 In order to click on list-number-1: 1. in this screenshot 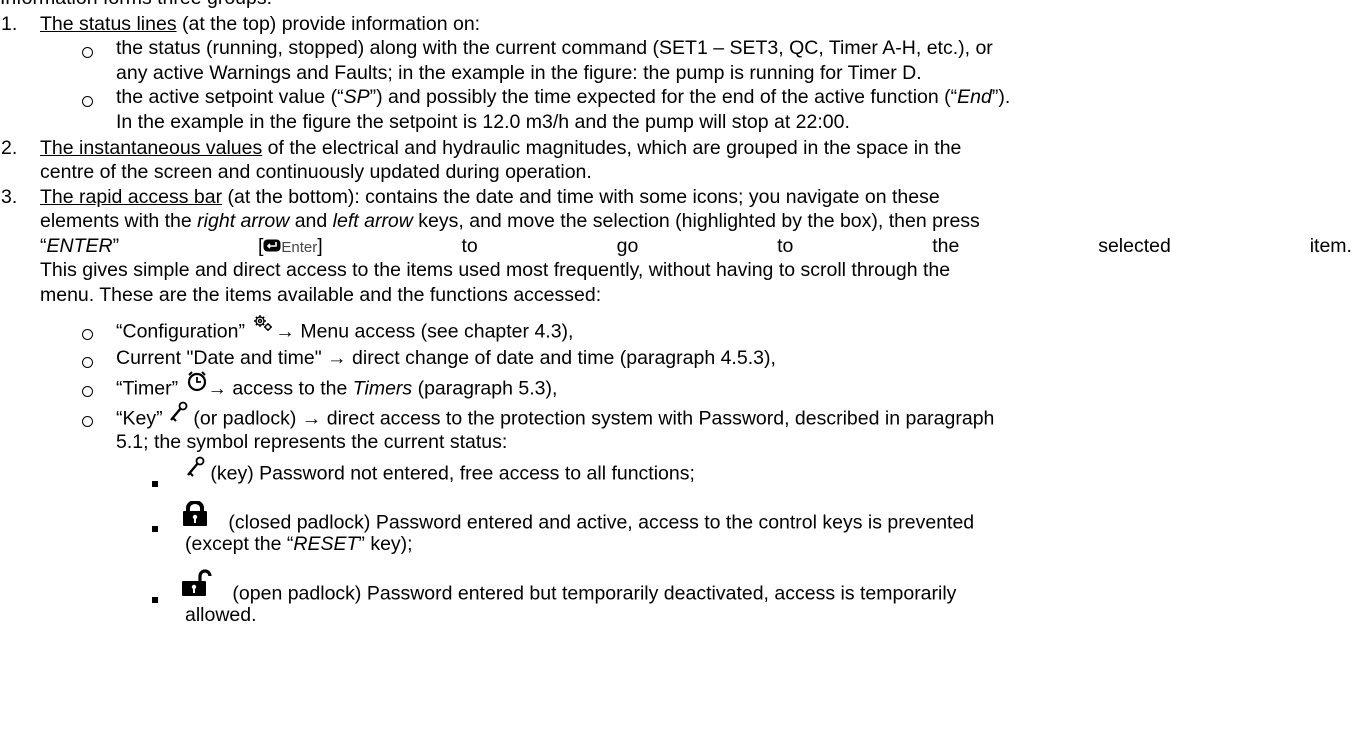, I will do `click(9, 24)`.